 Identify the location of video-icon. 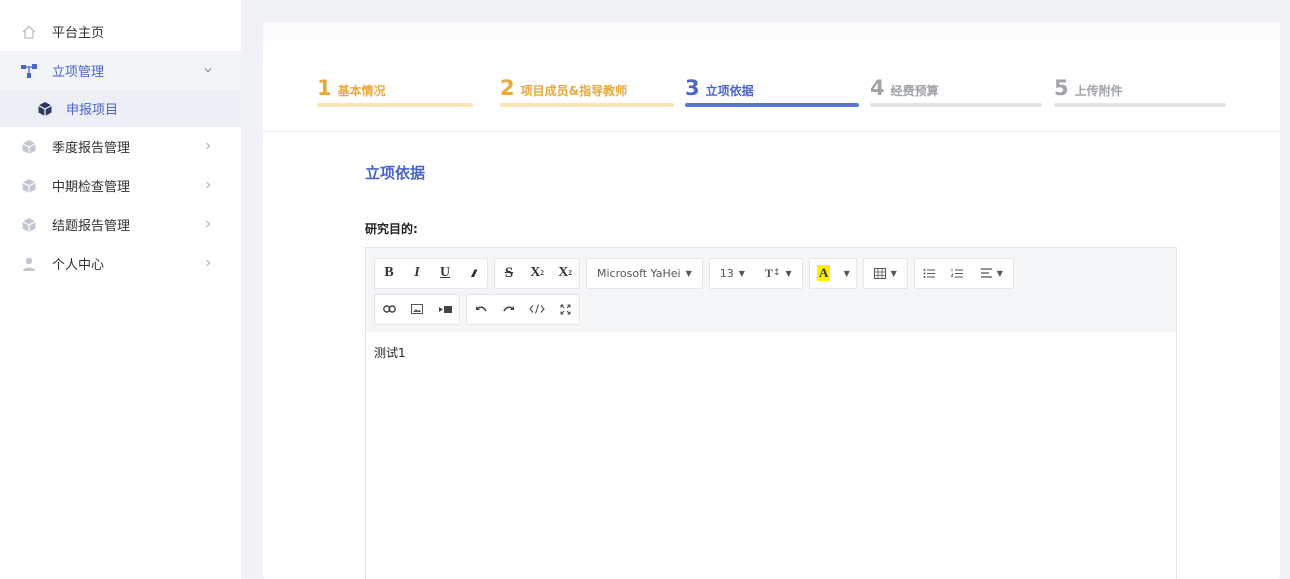
(445, 309).